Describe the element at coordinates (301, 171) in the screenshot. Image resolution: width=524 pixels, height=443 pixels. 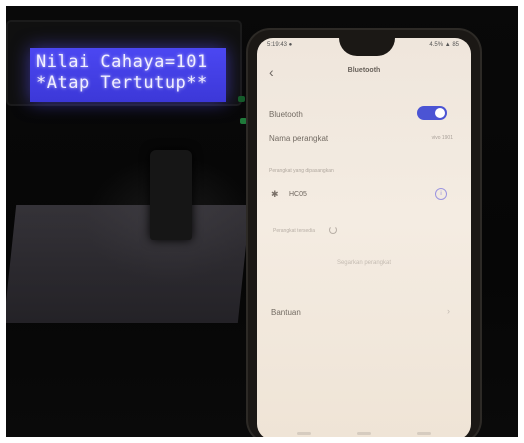
I see `paired-devices-header: Perangkat yang dipasangkan` at that location.